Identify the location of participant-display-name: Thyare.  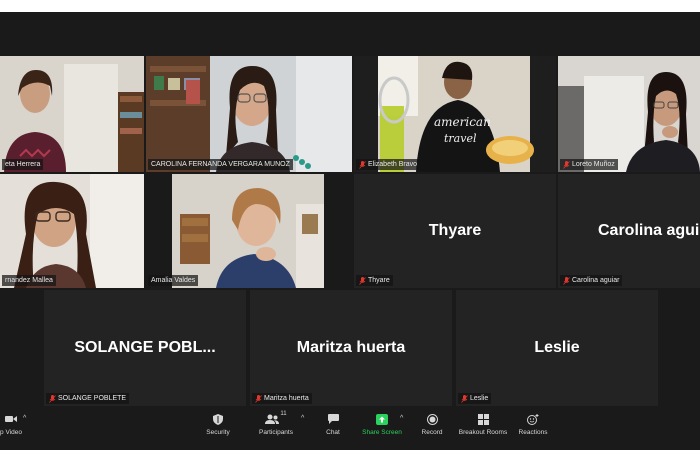
(455, 230).